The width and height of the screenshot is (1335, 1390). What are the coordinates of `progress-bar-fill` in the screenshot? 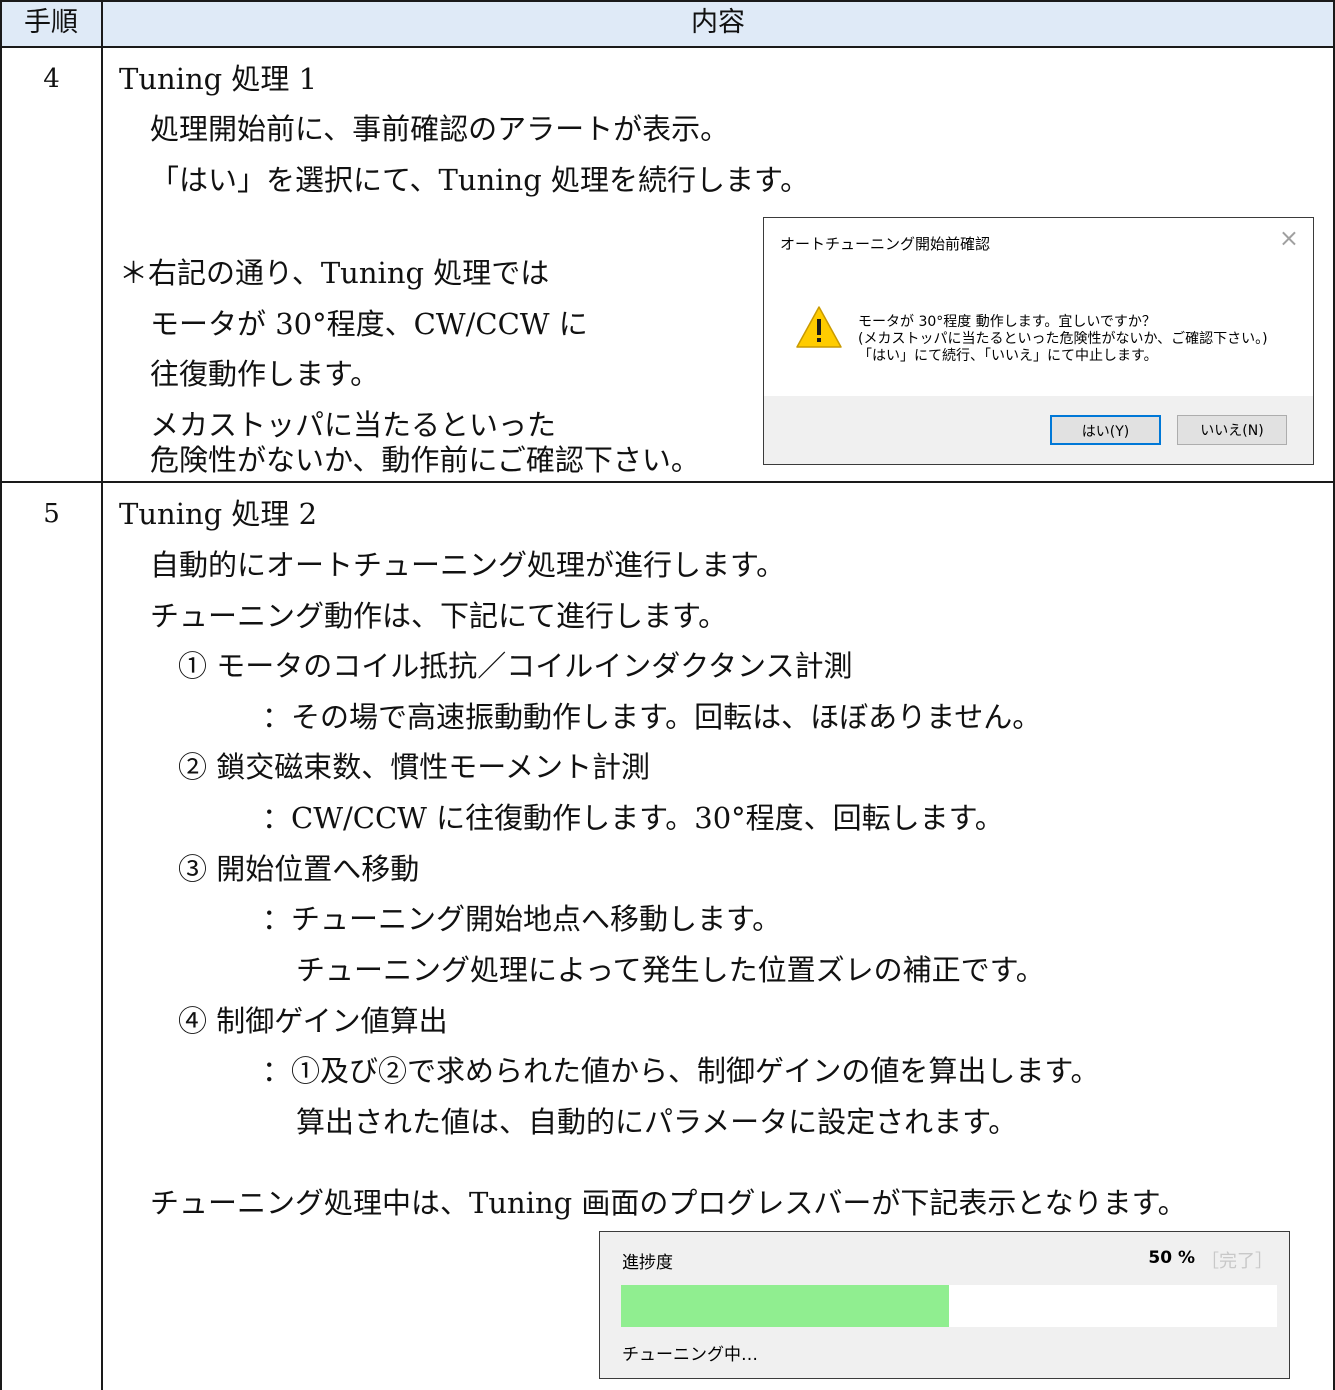 It's located at (785, 1306).